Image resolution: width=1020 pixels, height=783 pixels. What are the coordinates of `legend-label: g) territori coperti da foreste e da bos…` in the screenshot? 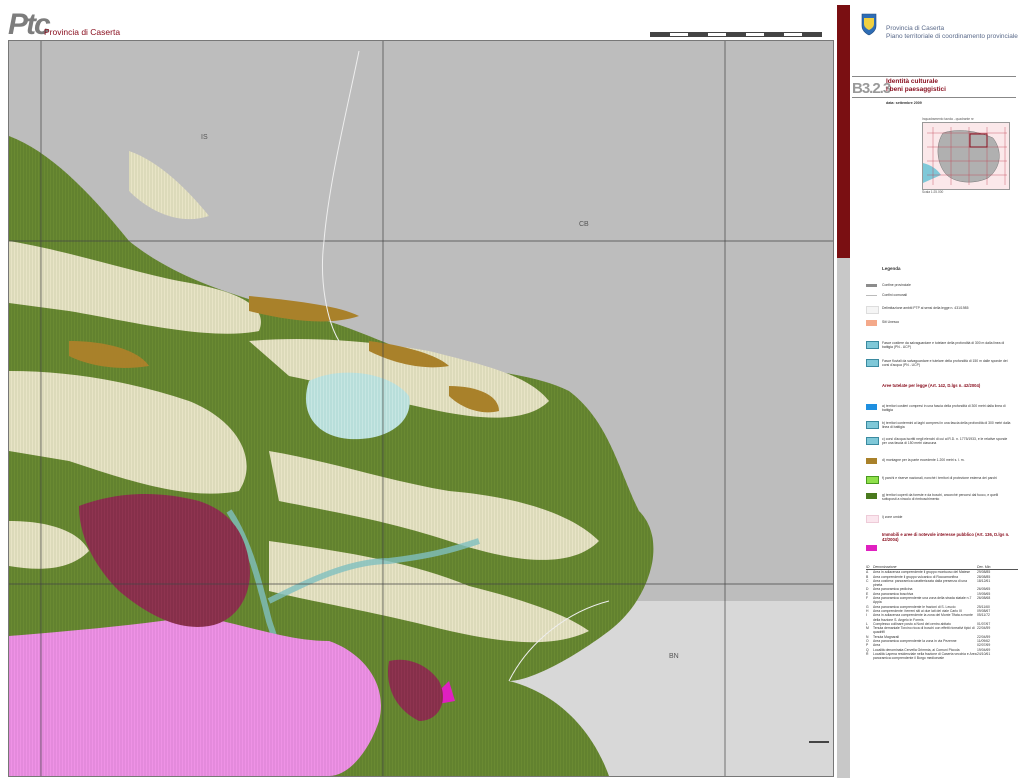 It's located at (940, 497).